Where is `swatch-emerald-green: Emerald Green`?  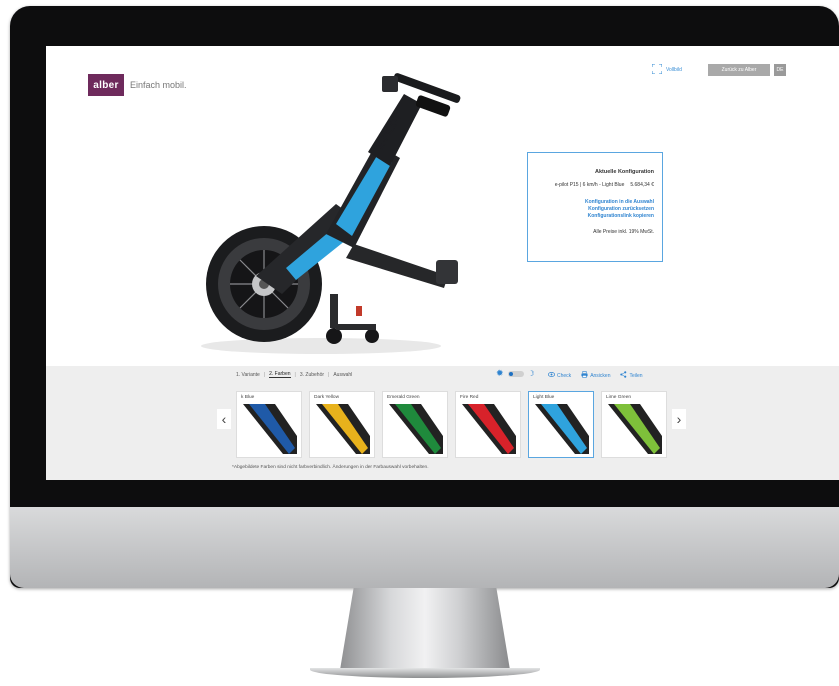 swatch-emerald-green: Emerald Green is located at coordinates (415, 424).